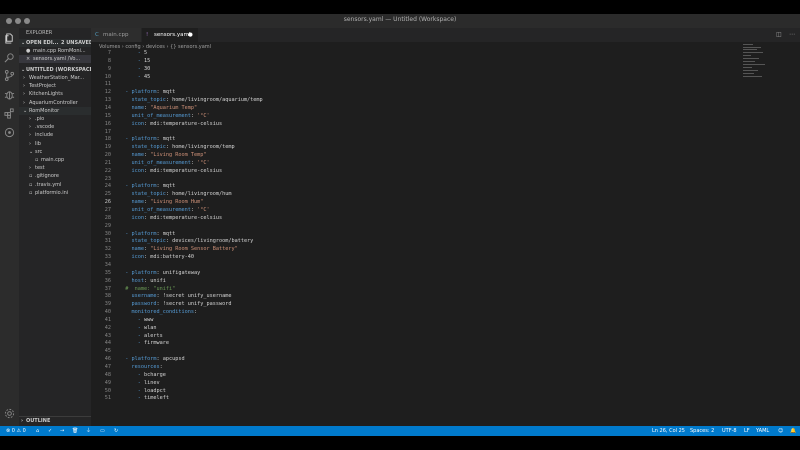  Describe the element at coordinates (55, 185) in the screenshot. I see `tree-item: ▫ .travis.yml` at that location.